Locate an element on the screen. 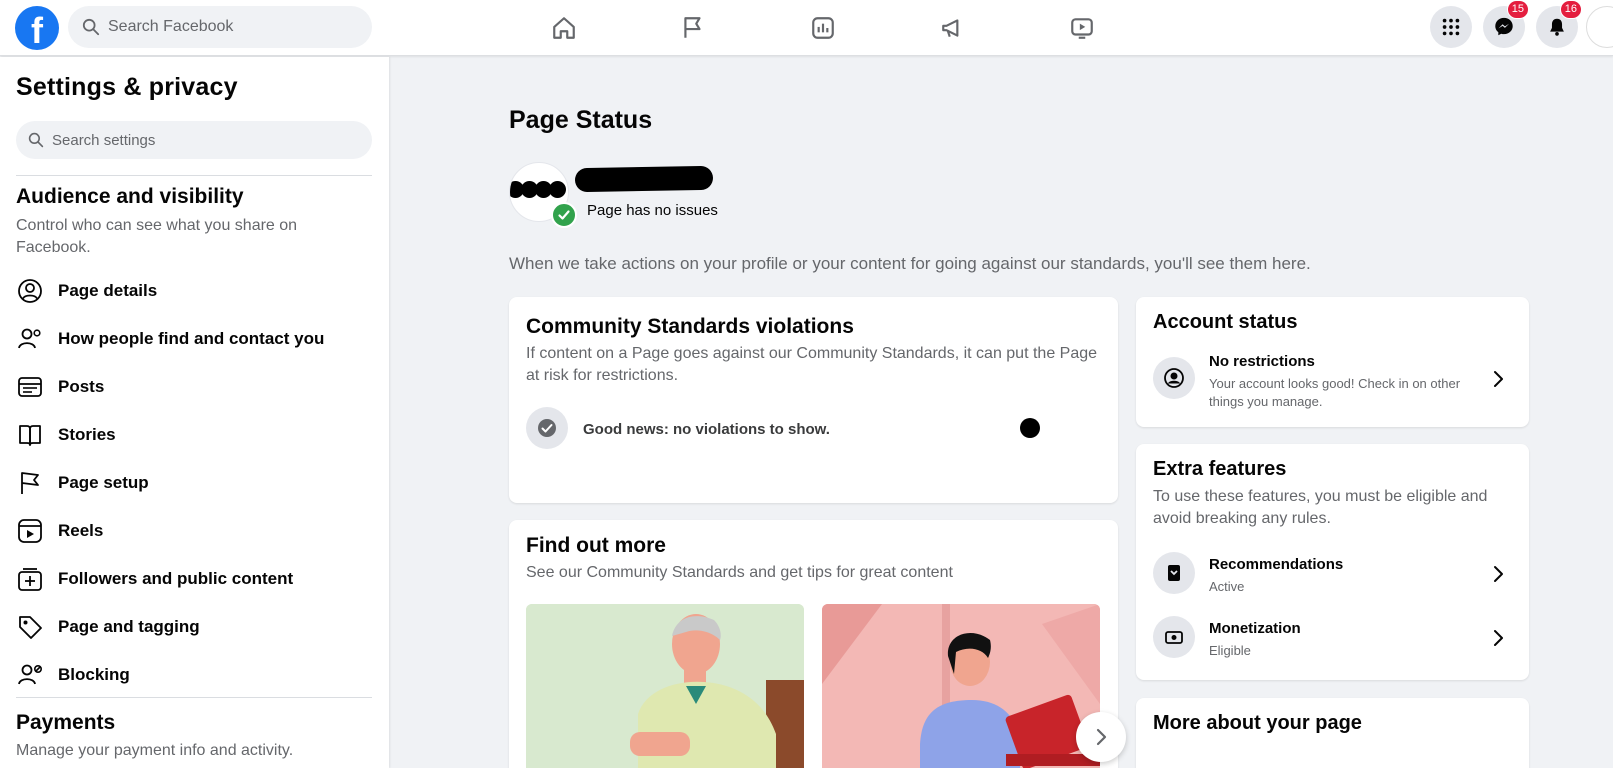 This screenshot has width=1613, height=768. sidebar-item-label: Page details is located at coordinates (108, 290).